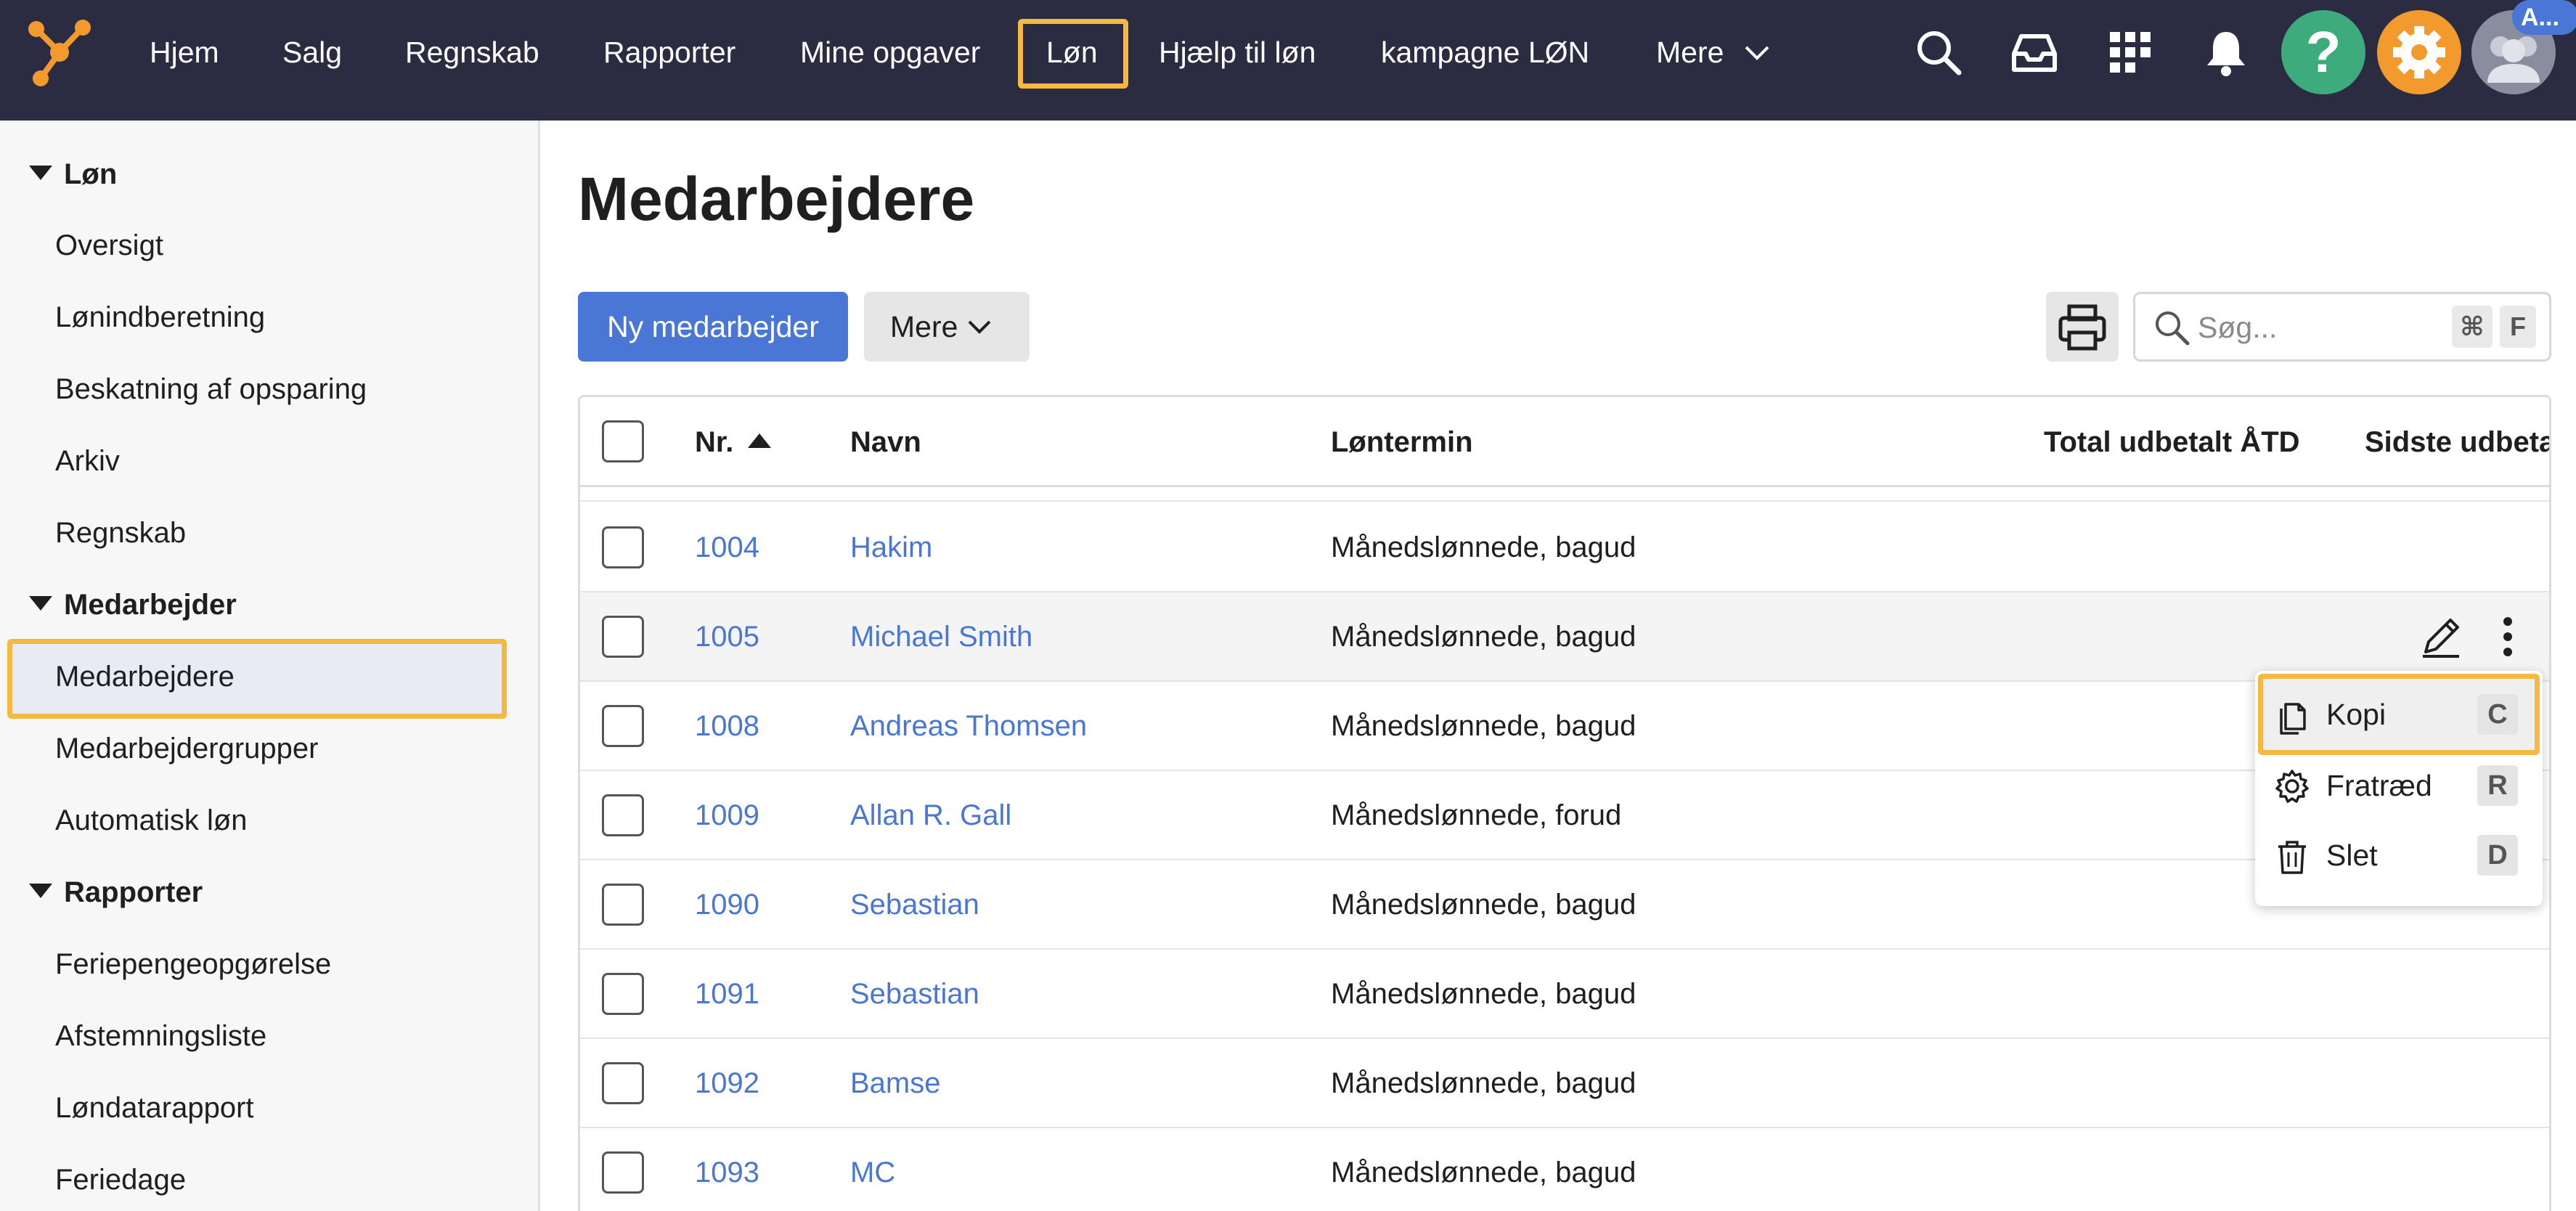 The width and height of the screenshot is (2576, 1211). What do you see at coordinates (891, 547) in the screenshot?
I see `employee-name-link: Hakim` at bounding box center [891, 547].